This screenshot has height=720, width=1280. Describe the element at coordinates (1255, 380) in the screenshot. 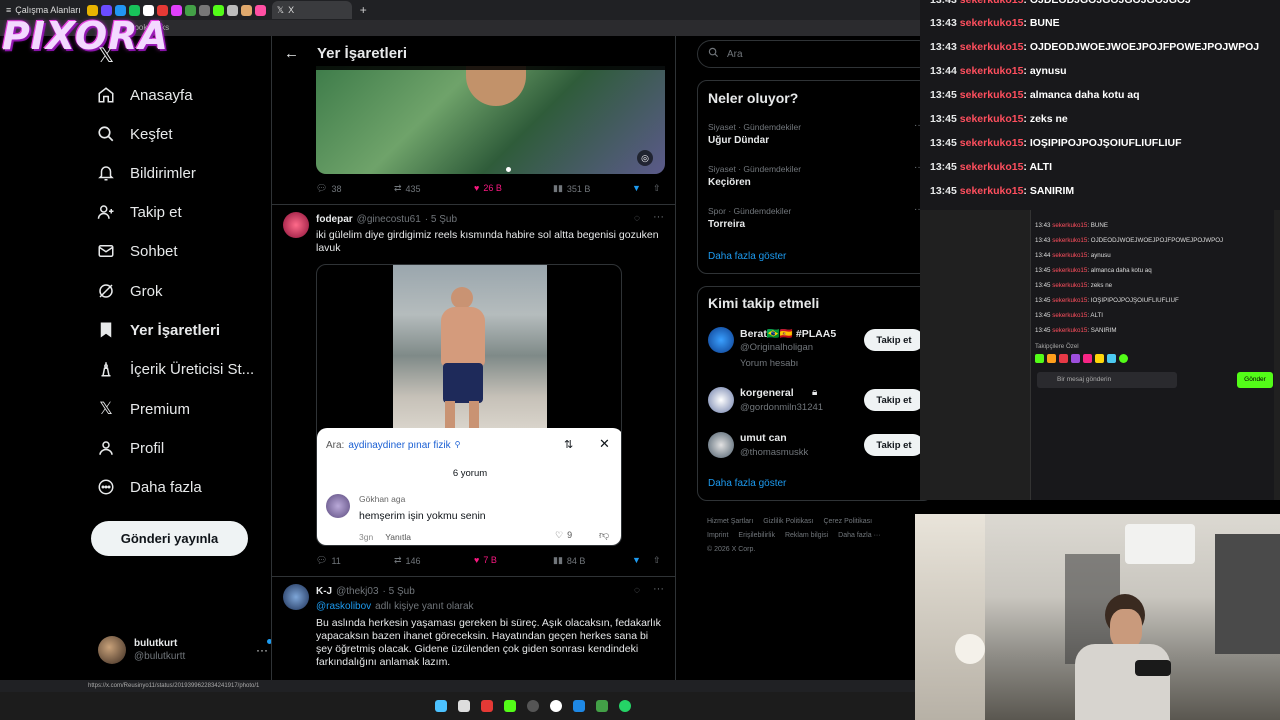

I see `send-button: Gönder` at that location.